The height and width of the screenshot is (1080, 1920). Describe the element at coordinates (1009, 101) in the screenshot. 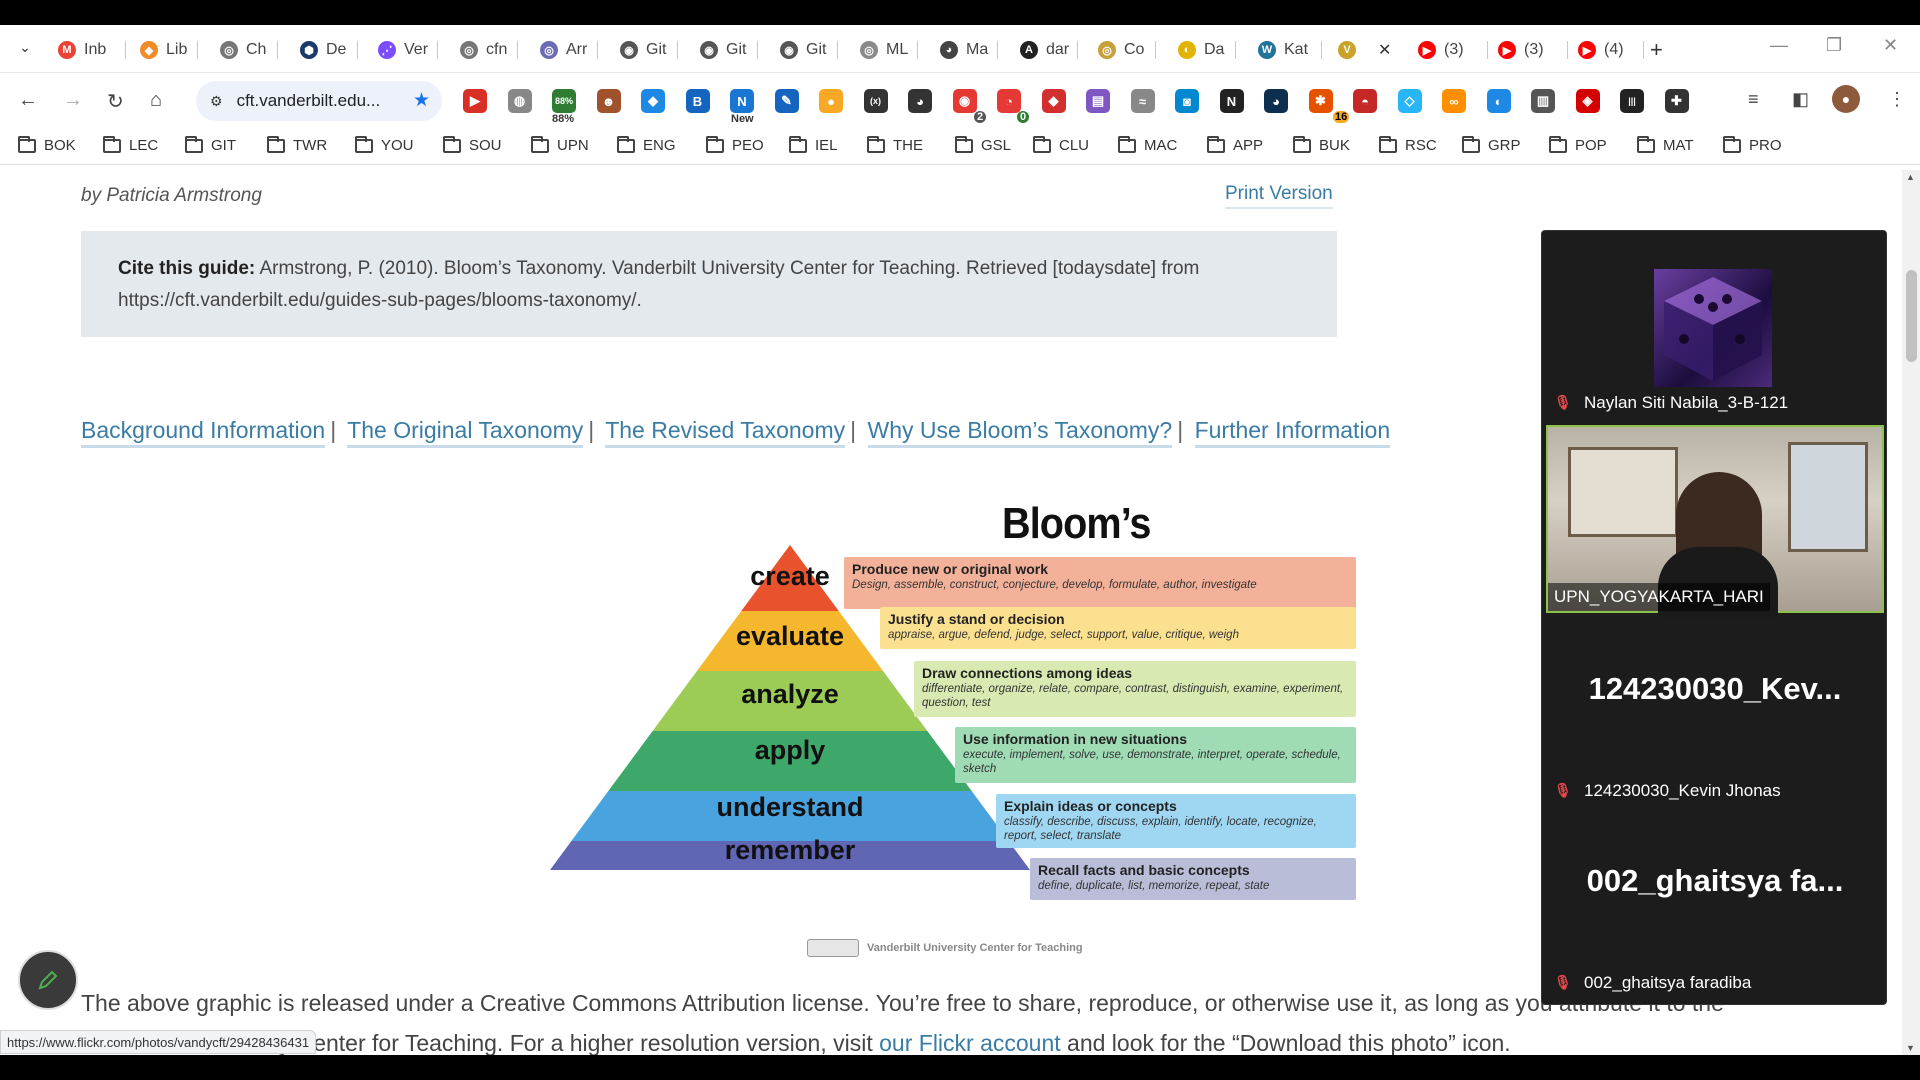

I see `extension-icon: ◔` at that location.